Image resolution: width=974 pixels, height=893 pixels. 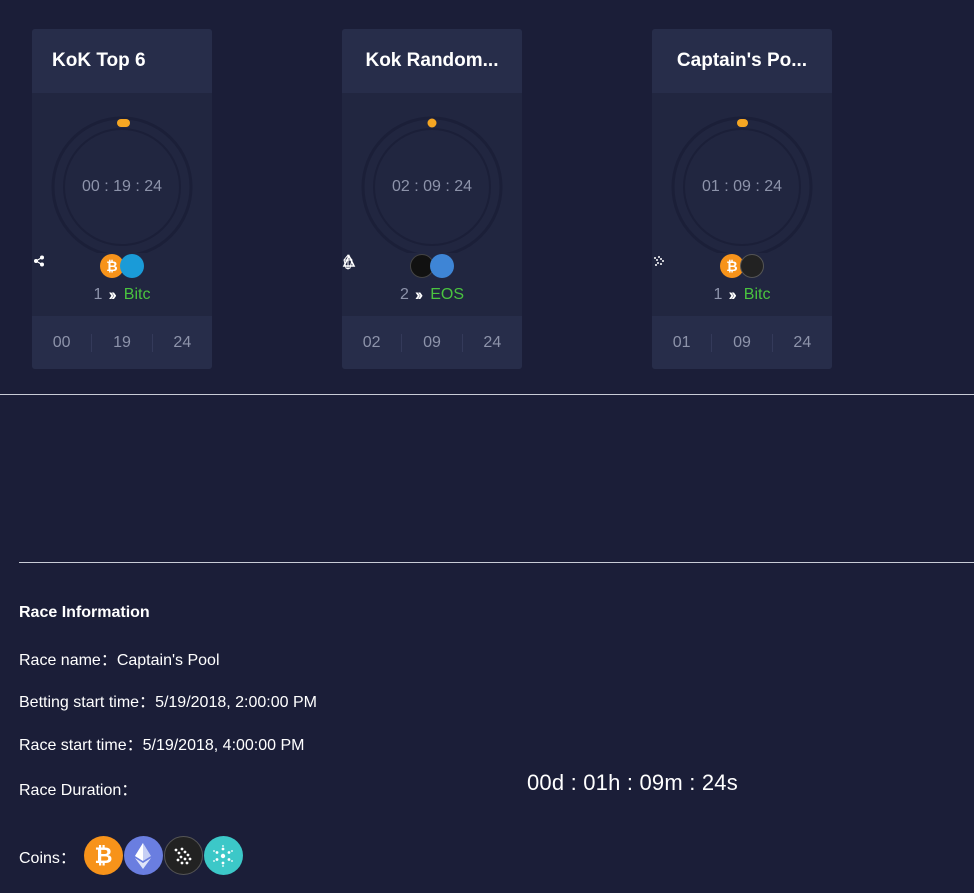 What do you see at coordinates (236, 702) in the screenshot?
I see `betting-start-value: 5/19/2018, 2:00:00 PM` at bounding box center [236, 702].